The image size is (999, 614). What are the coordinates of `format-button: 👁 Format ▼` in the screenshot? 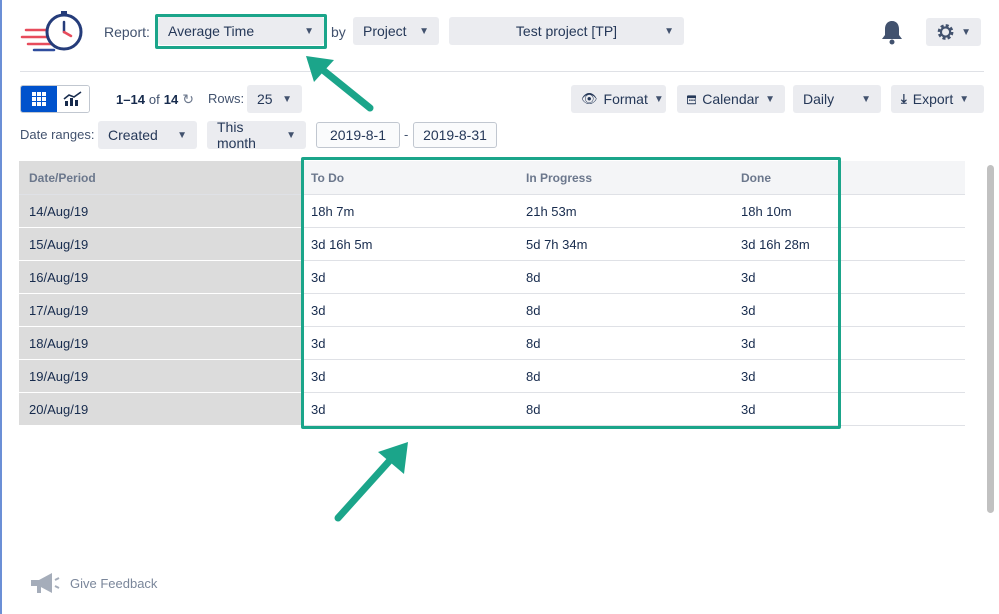 It's located at (618, 99).